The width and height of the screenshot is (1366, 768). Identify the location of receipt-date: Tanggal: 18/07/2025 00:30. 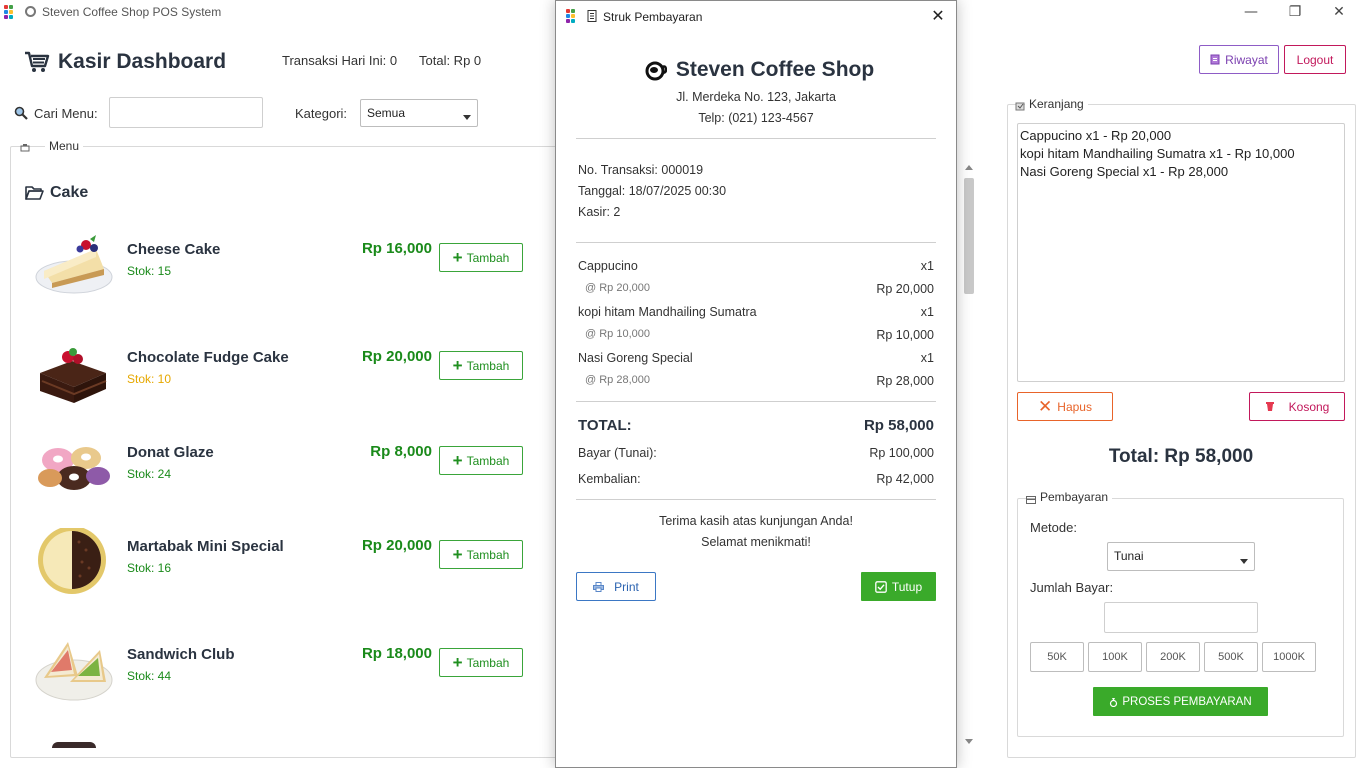
(652, 191).